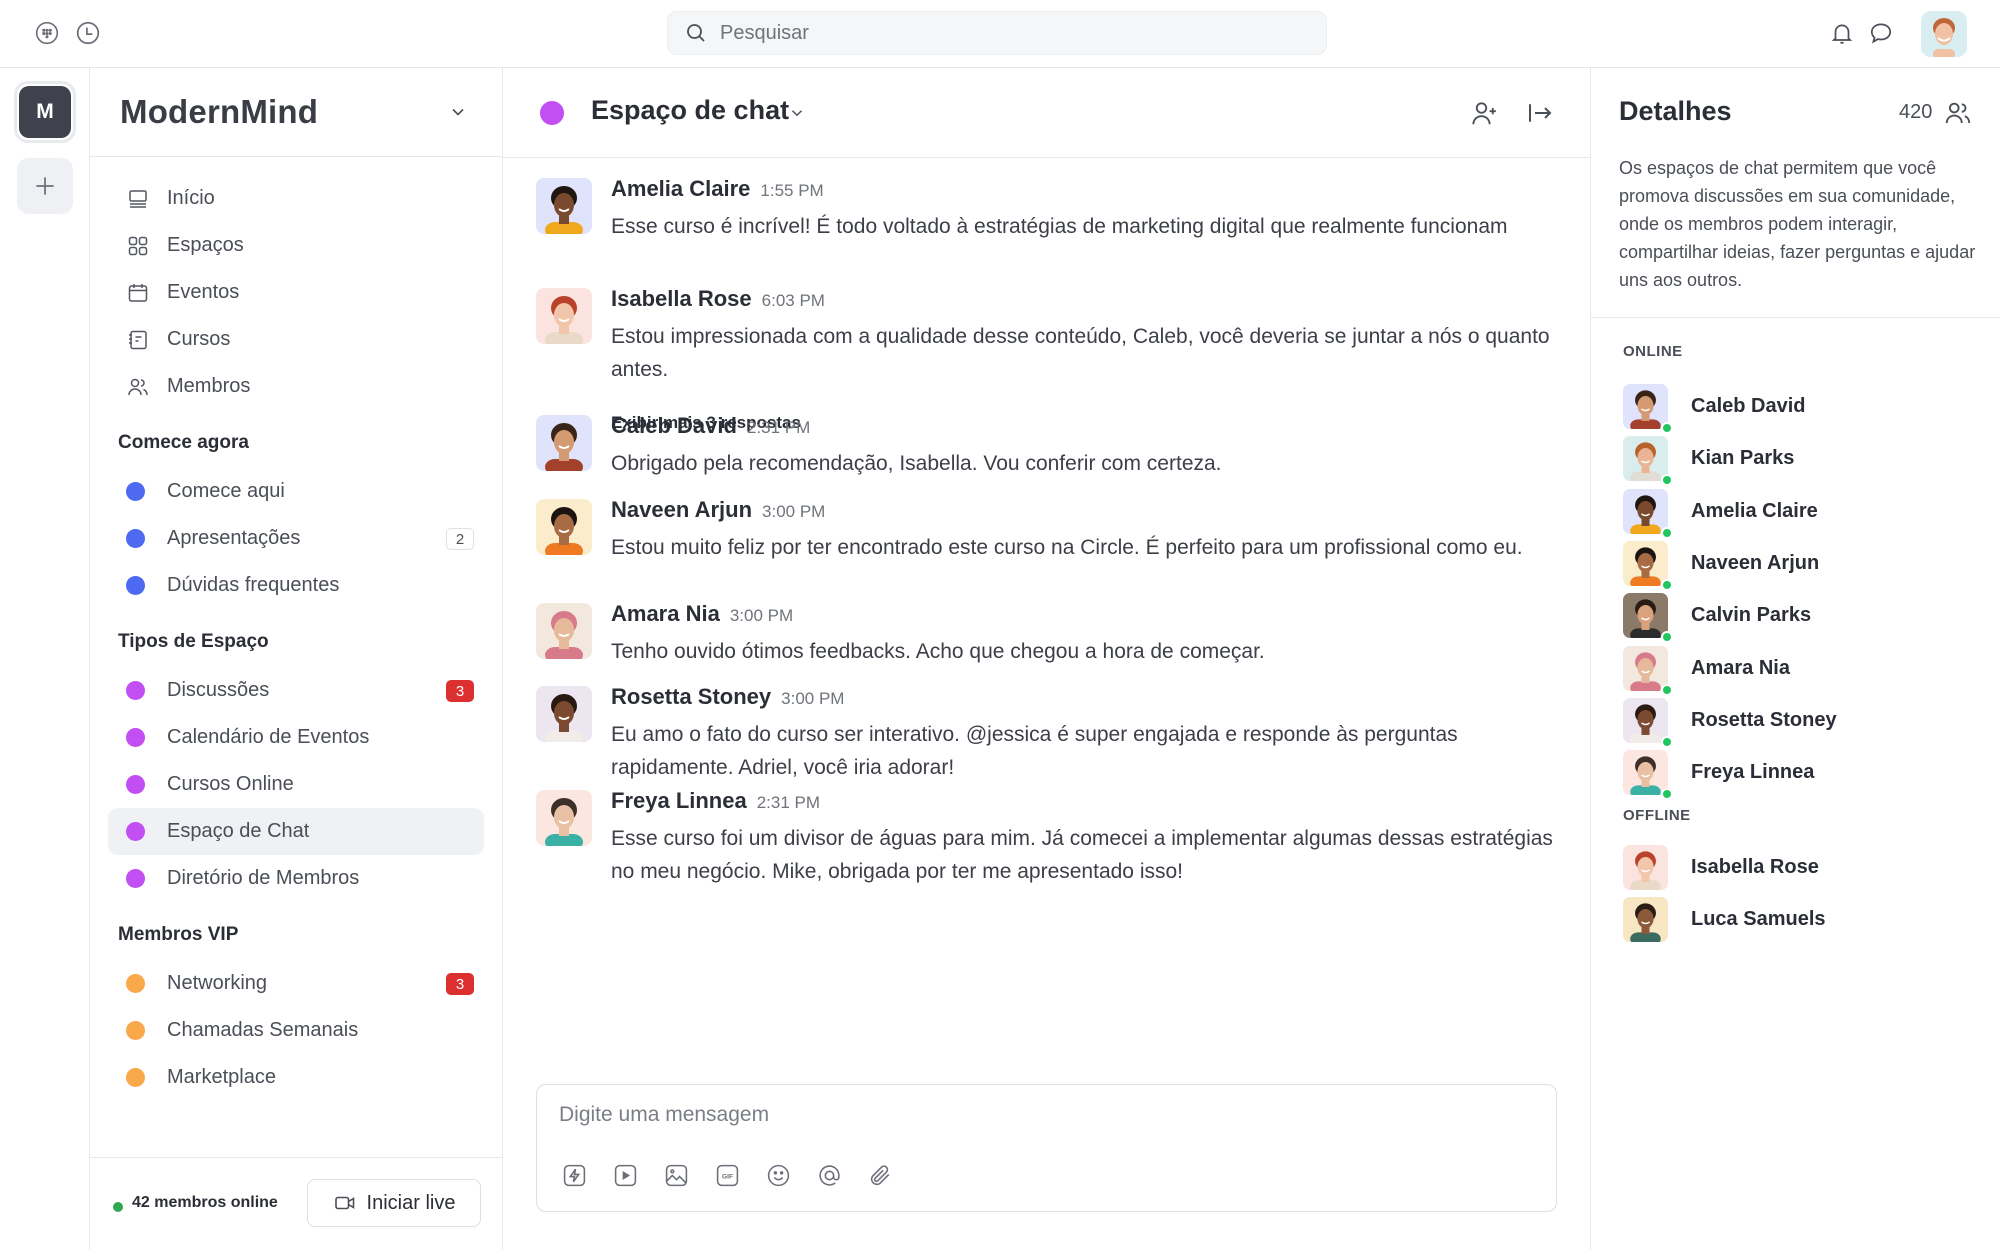 The width and height of the screenshot is (2000, 1250). What do you see at coordinates (296, 386) in the screenshot?
I see `nav-item-membros: Membros` at bounding box center [296, 386].